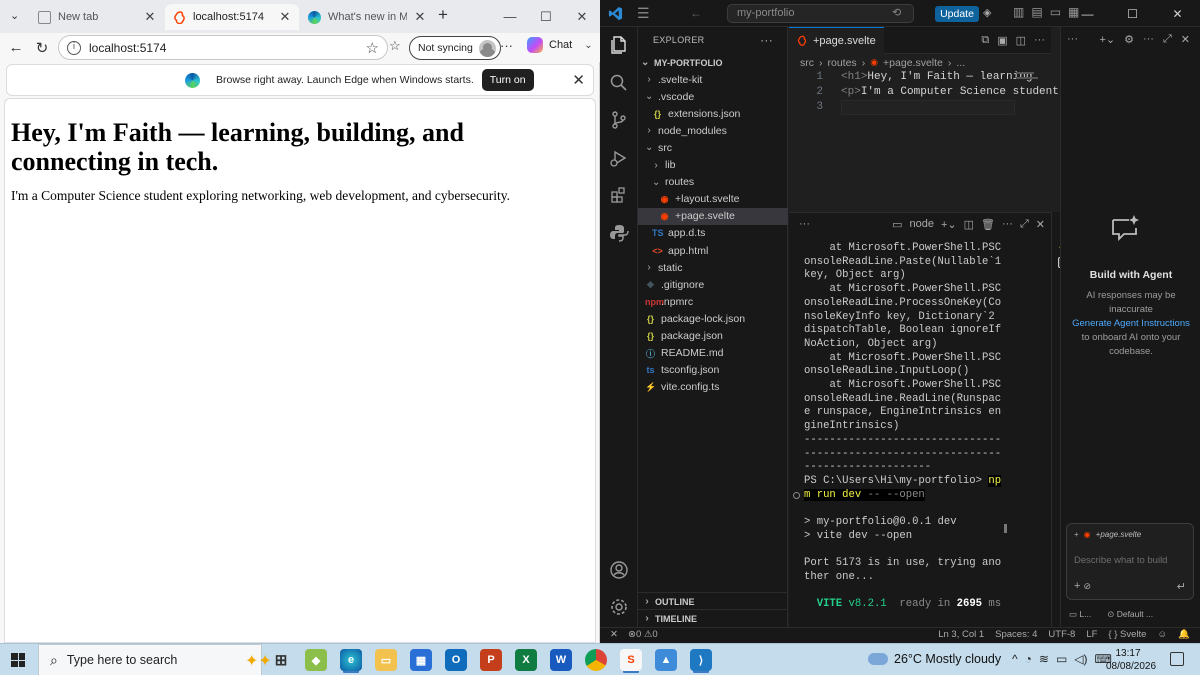 This screenshot has height=675, width=1200. Describe the element at coordinates (766, 40) in the screenshot. I see `explorer-more-icon: ···` at that location.